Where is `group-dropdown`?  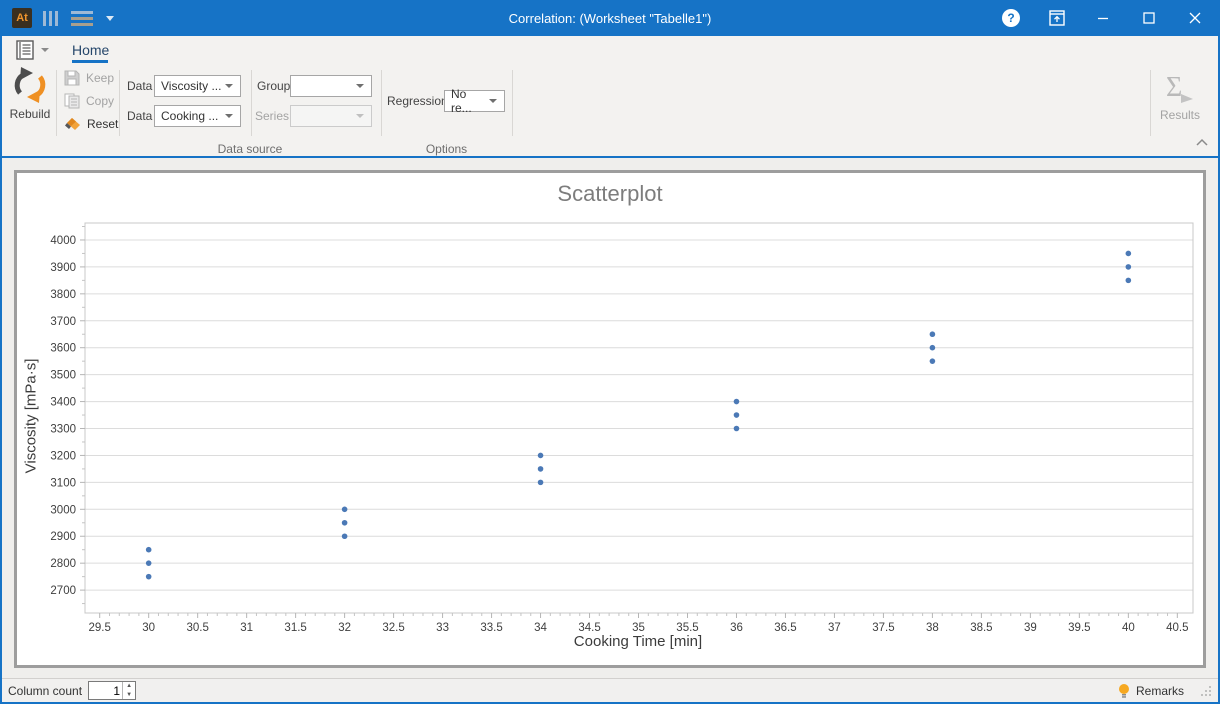
group-dropdown is located at coordinates (331, 86).